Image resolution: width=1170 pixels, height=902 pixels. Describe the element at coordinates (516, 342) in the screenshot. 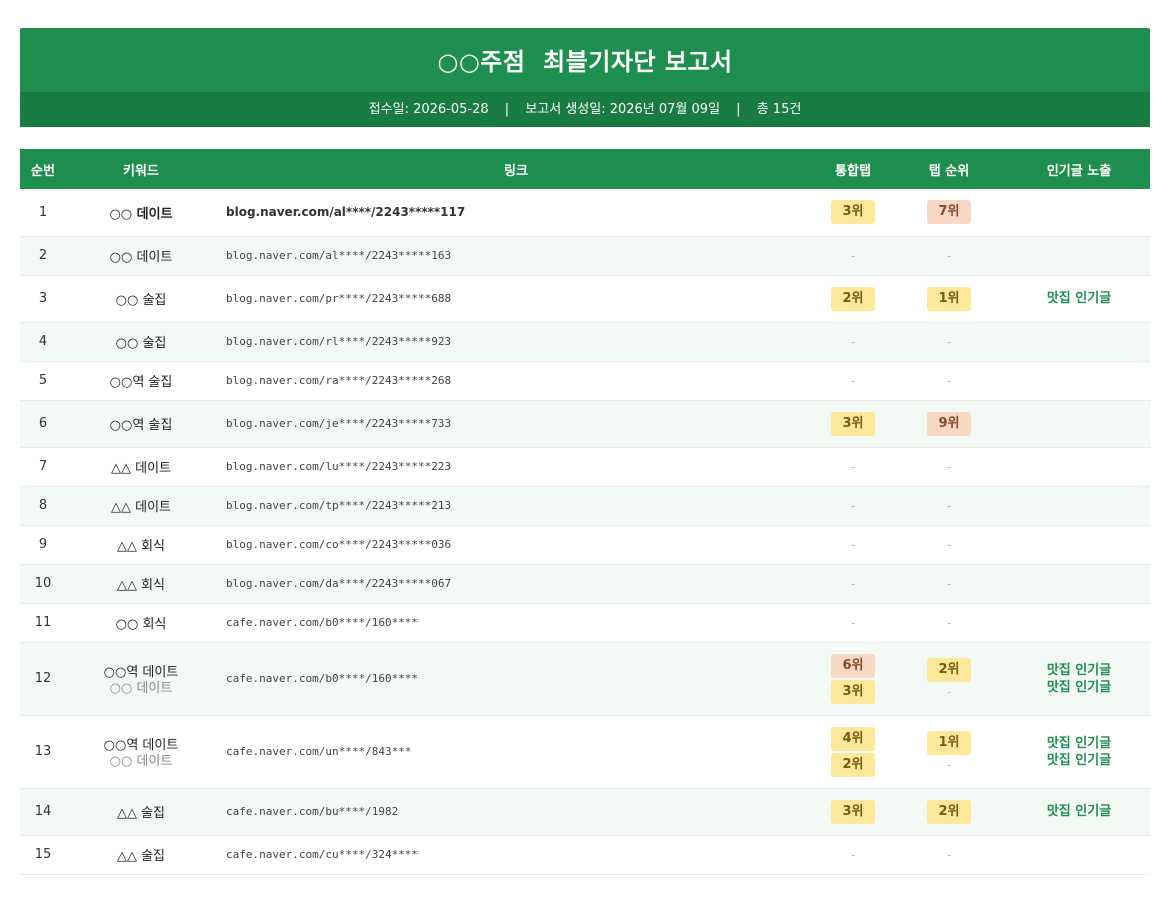

I see `post-link: blog.naver.com/rl****/2243*****923` at that location.